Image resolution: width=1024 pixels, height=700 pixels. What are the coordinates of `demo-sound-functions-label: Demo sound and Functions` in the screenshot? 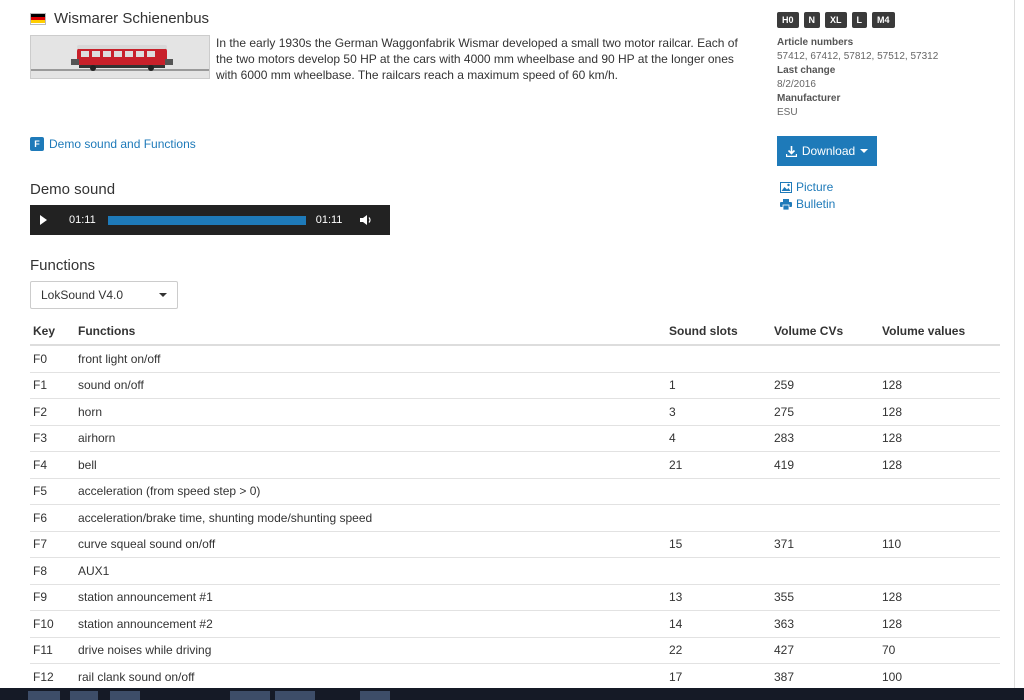 It's located at (122, 144).